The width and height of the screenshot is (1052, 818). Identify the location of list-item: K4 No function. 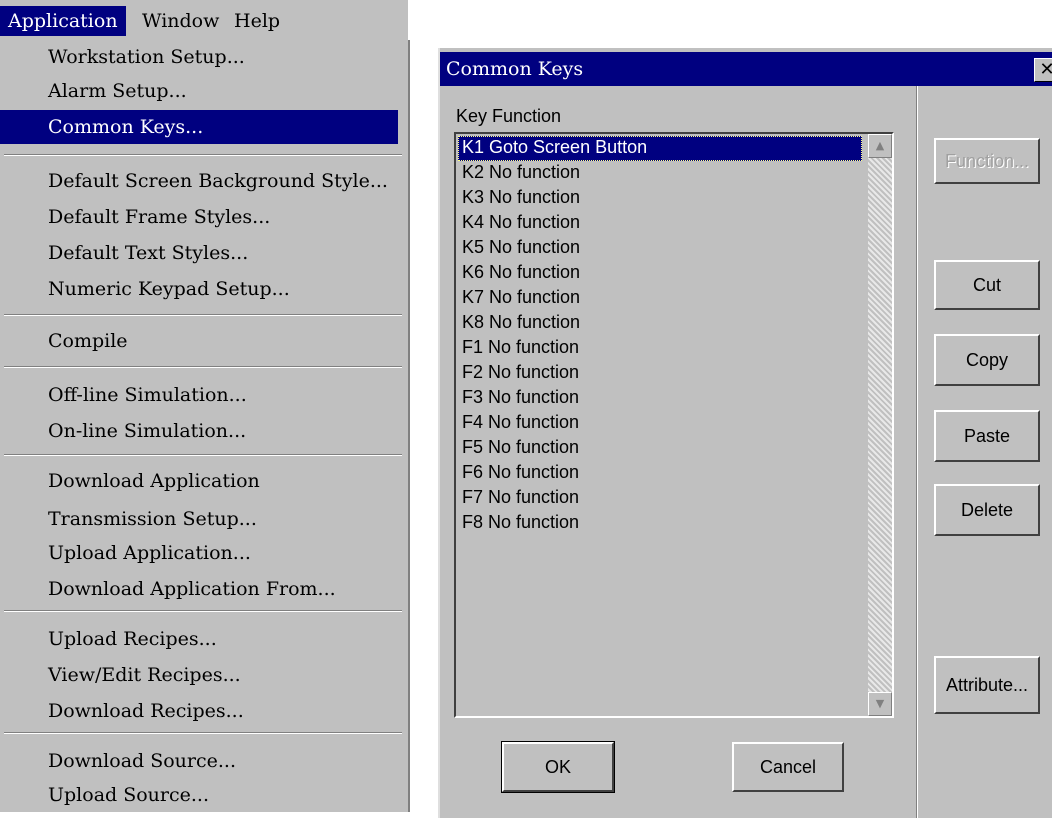
(663, 223).